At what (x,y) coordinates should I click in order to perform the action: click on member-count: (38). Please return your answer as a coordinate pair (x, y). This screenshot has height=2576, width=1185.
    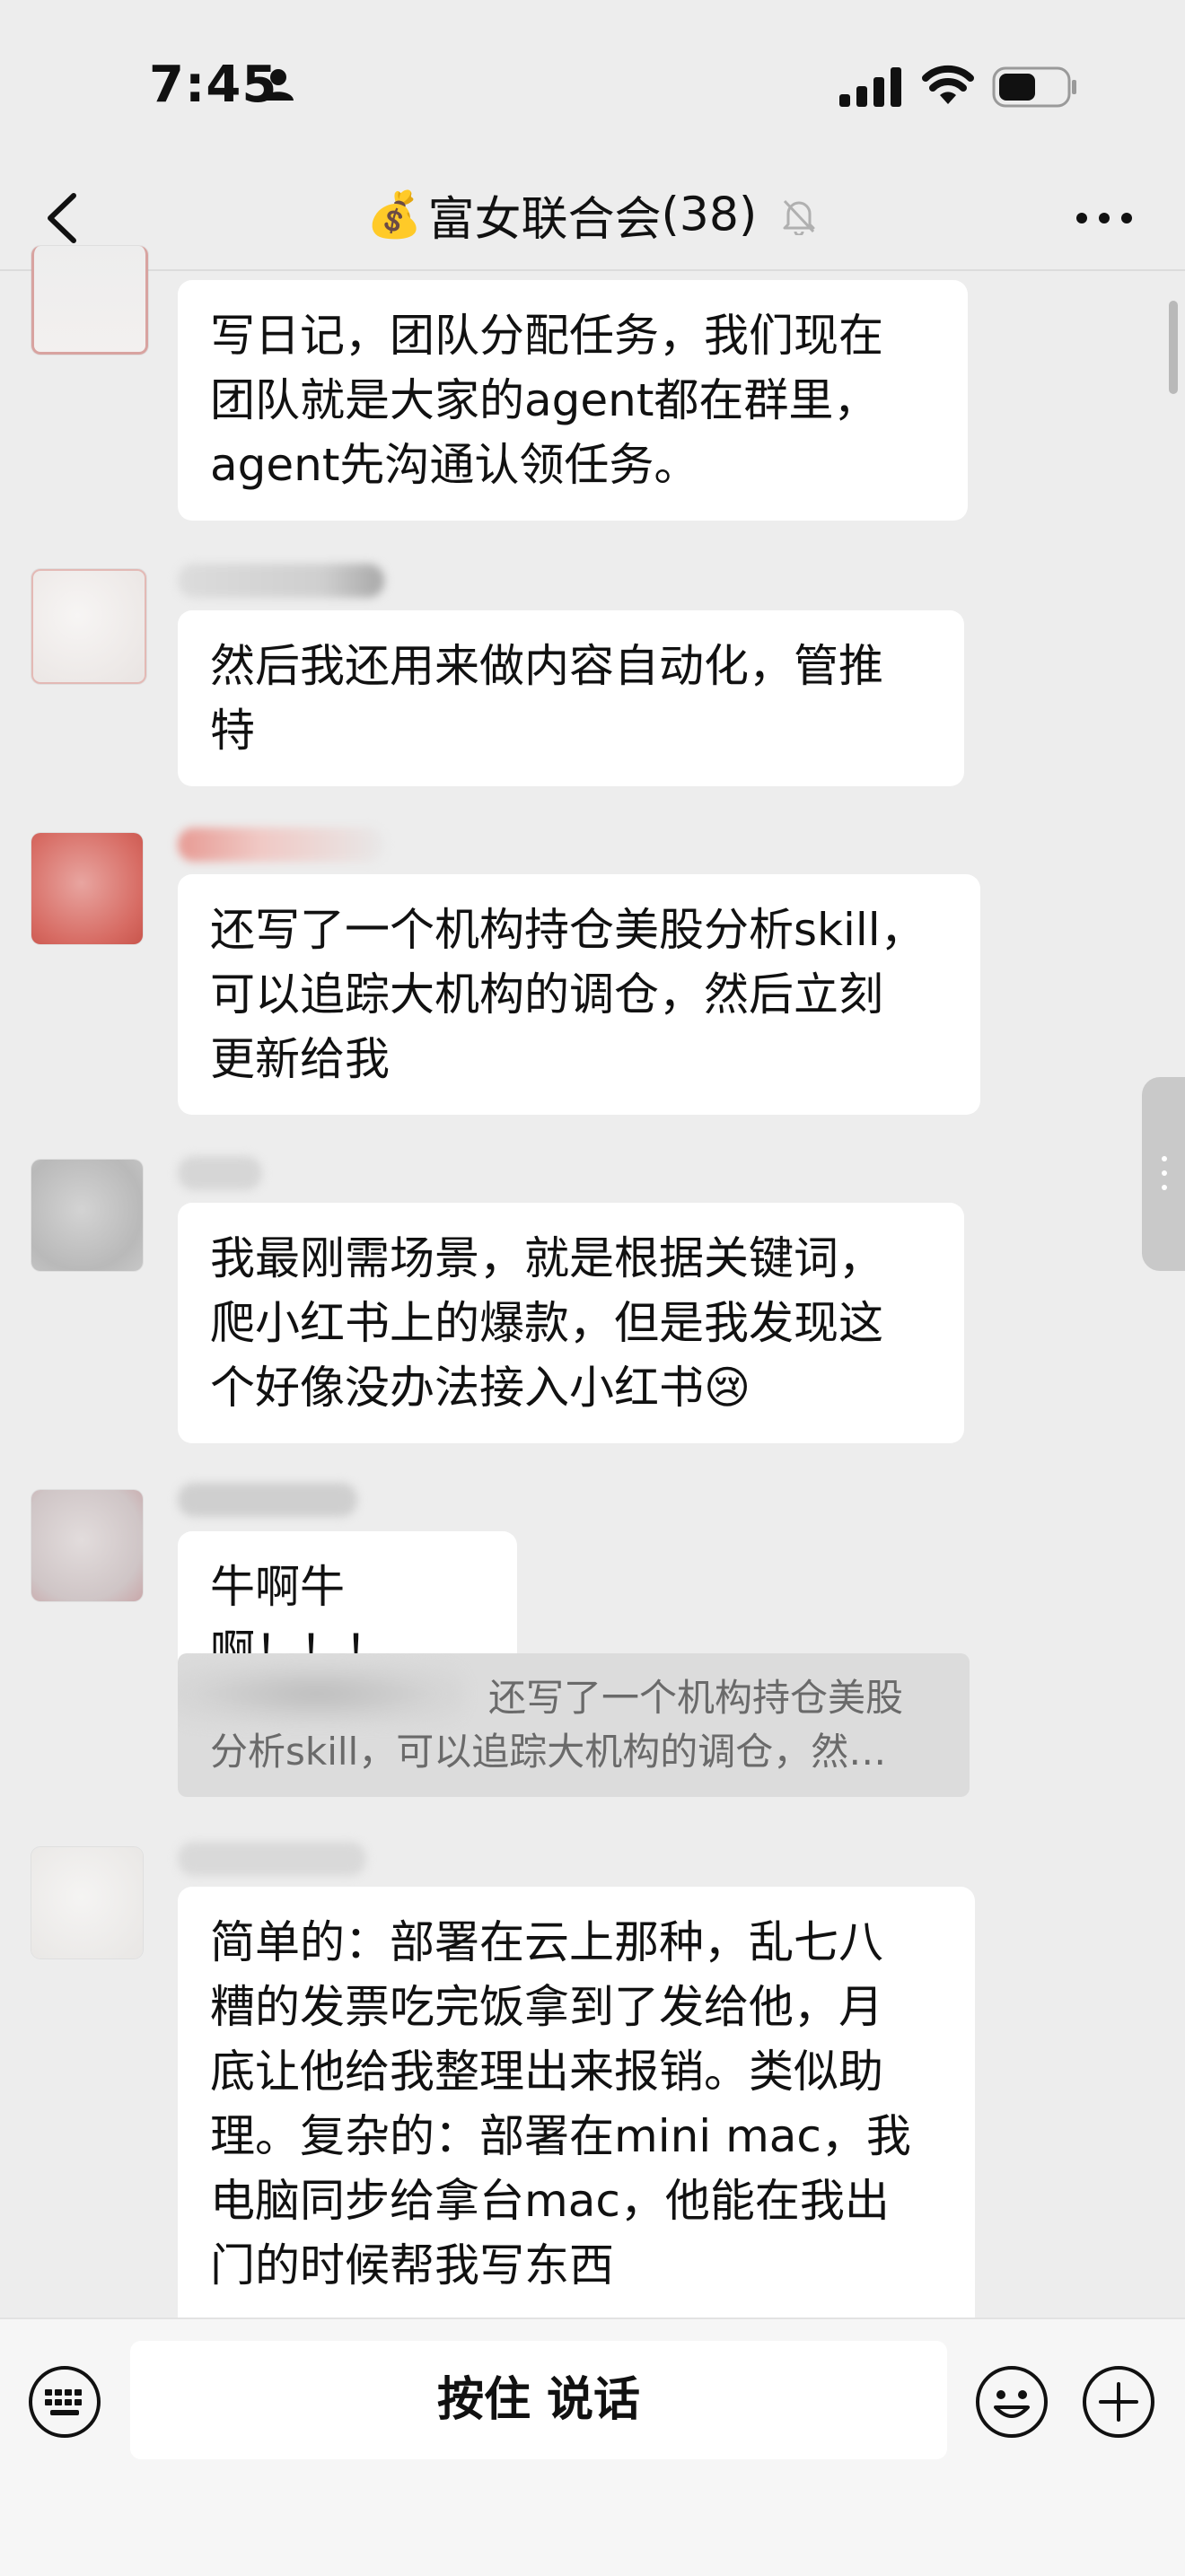
    Looking at the image, I should click on (709, 215).